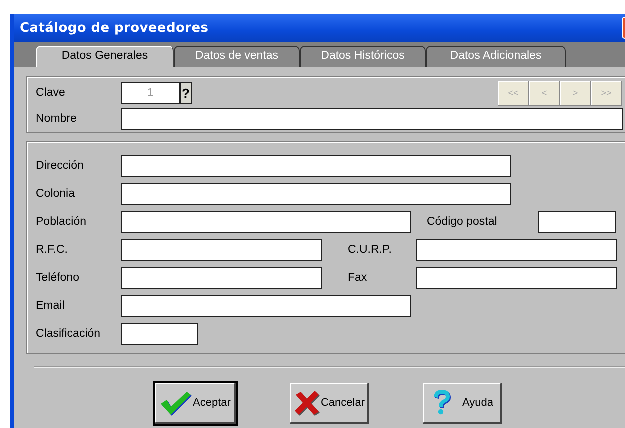 This screenshot has width=625, height=428. What do you see at coordinates (329, 403) in the screenshot?
I see `dialog-button: Cancelar` at bounding box center [329, 403].